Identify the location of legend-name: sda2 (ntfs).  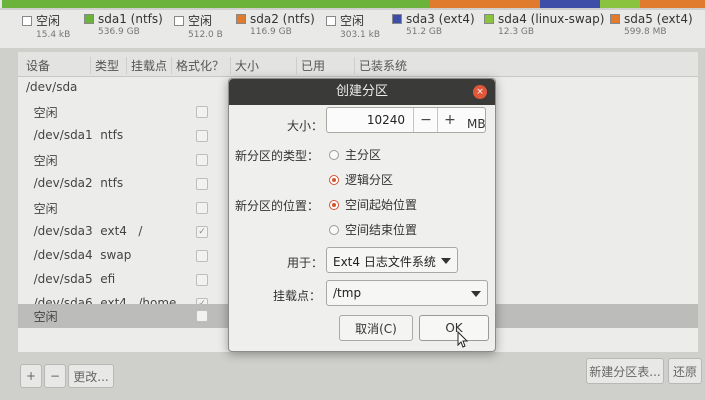
(282, 19).